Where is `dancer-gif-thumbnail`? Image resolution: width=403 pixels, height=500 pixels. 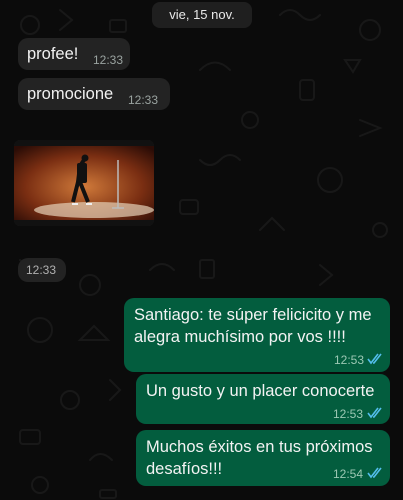 dancer-gif-thumbnail is located at coordinates (84, 183).